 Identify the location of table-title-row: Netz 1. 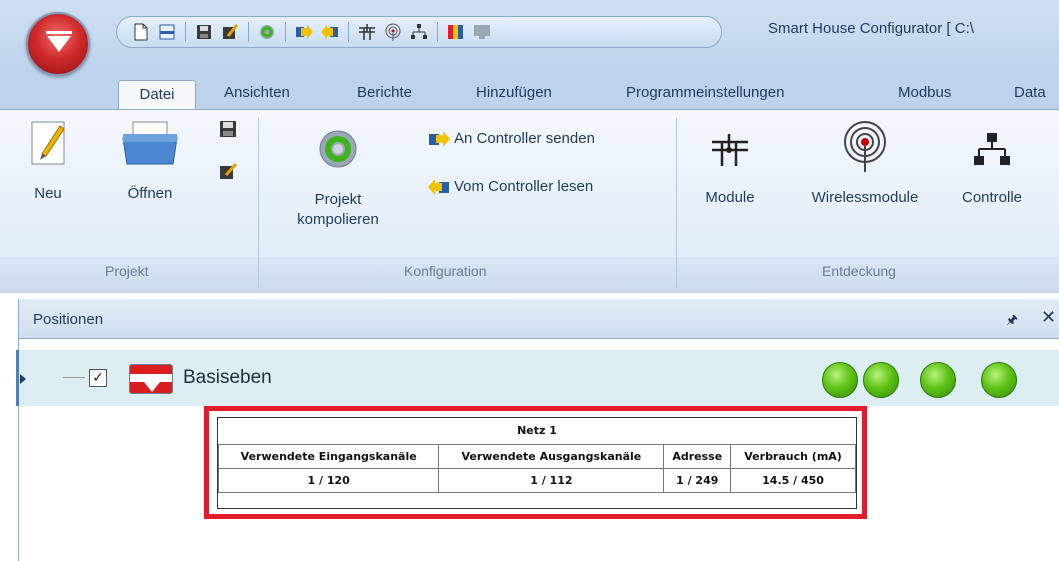
(537, 431).